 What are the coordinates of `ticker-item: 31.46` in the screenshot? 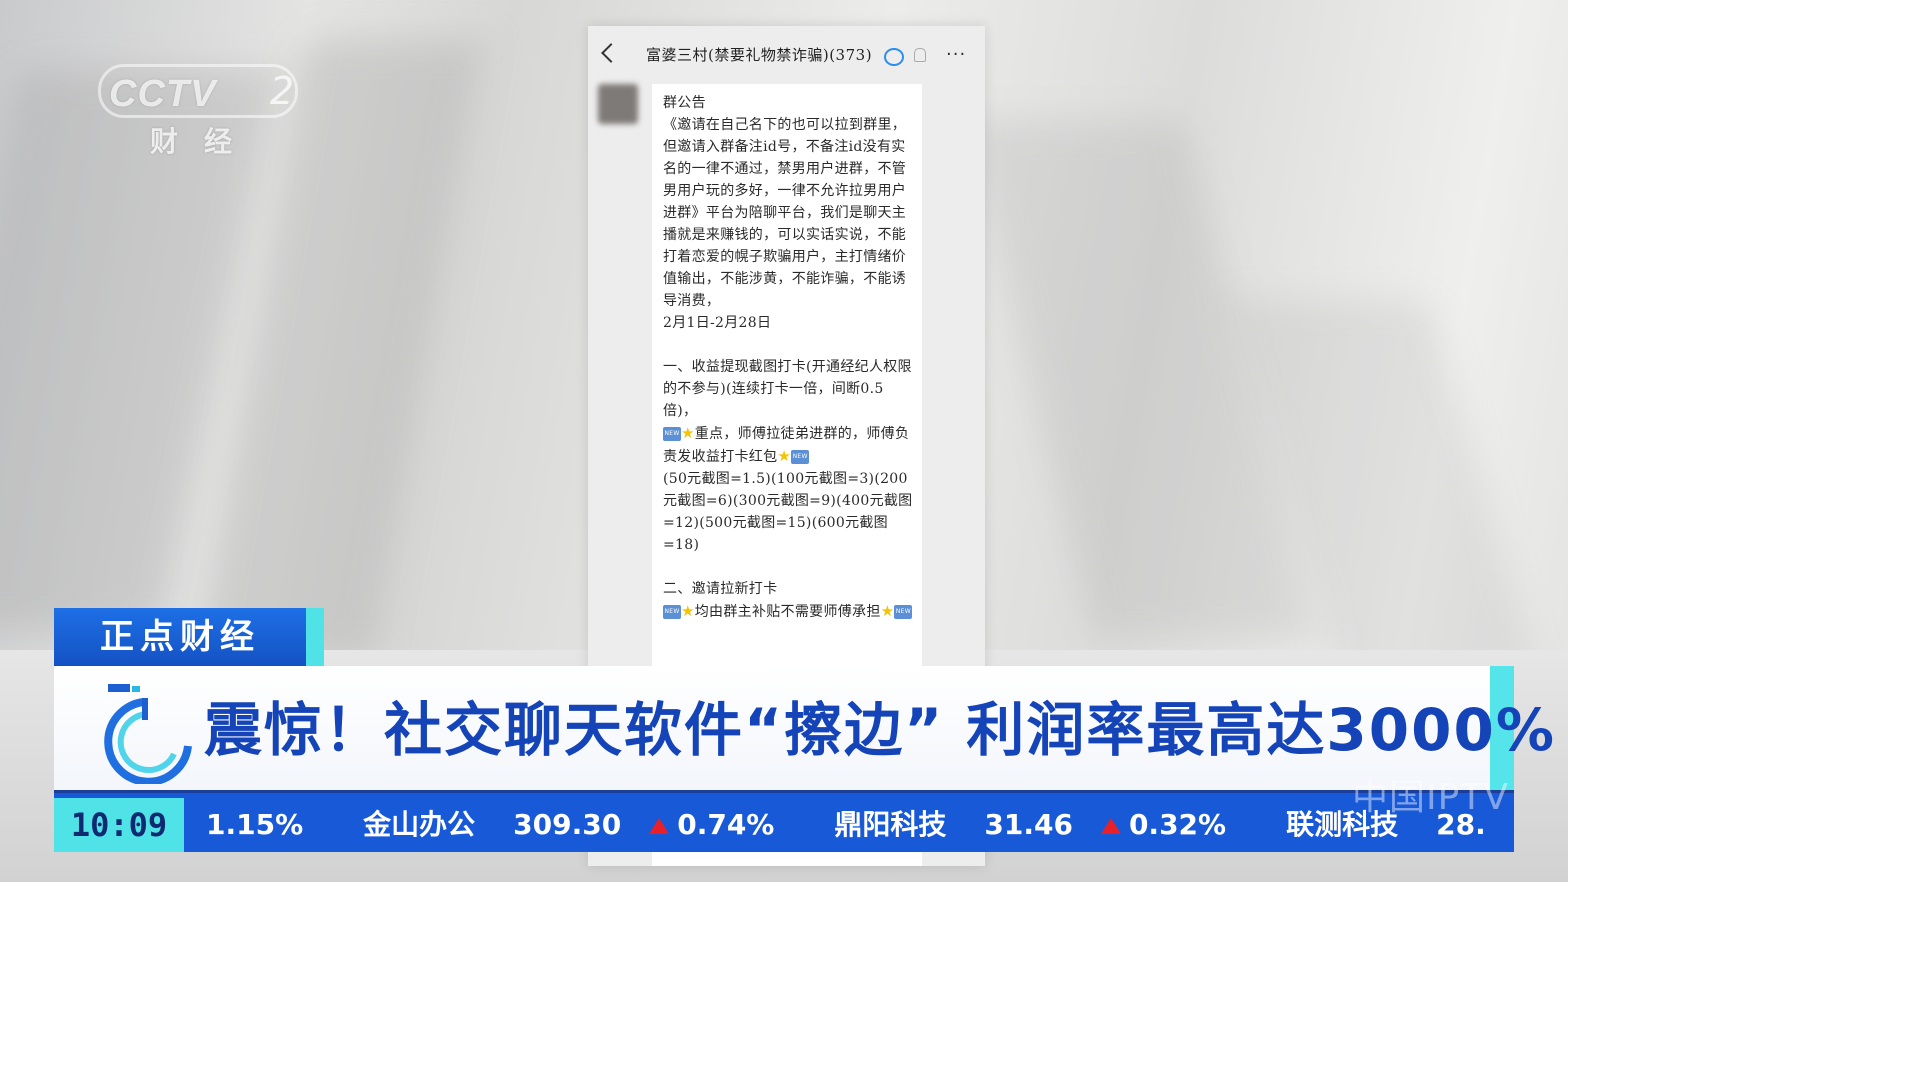 It's located at (1028, 825).